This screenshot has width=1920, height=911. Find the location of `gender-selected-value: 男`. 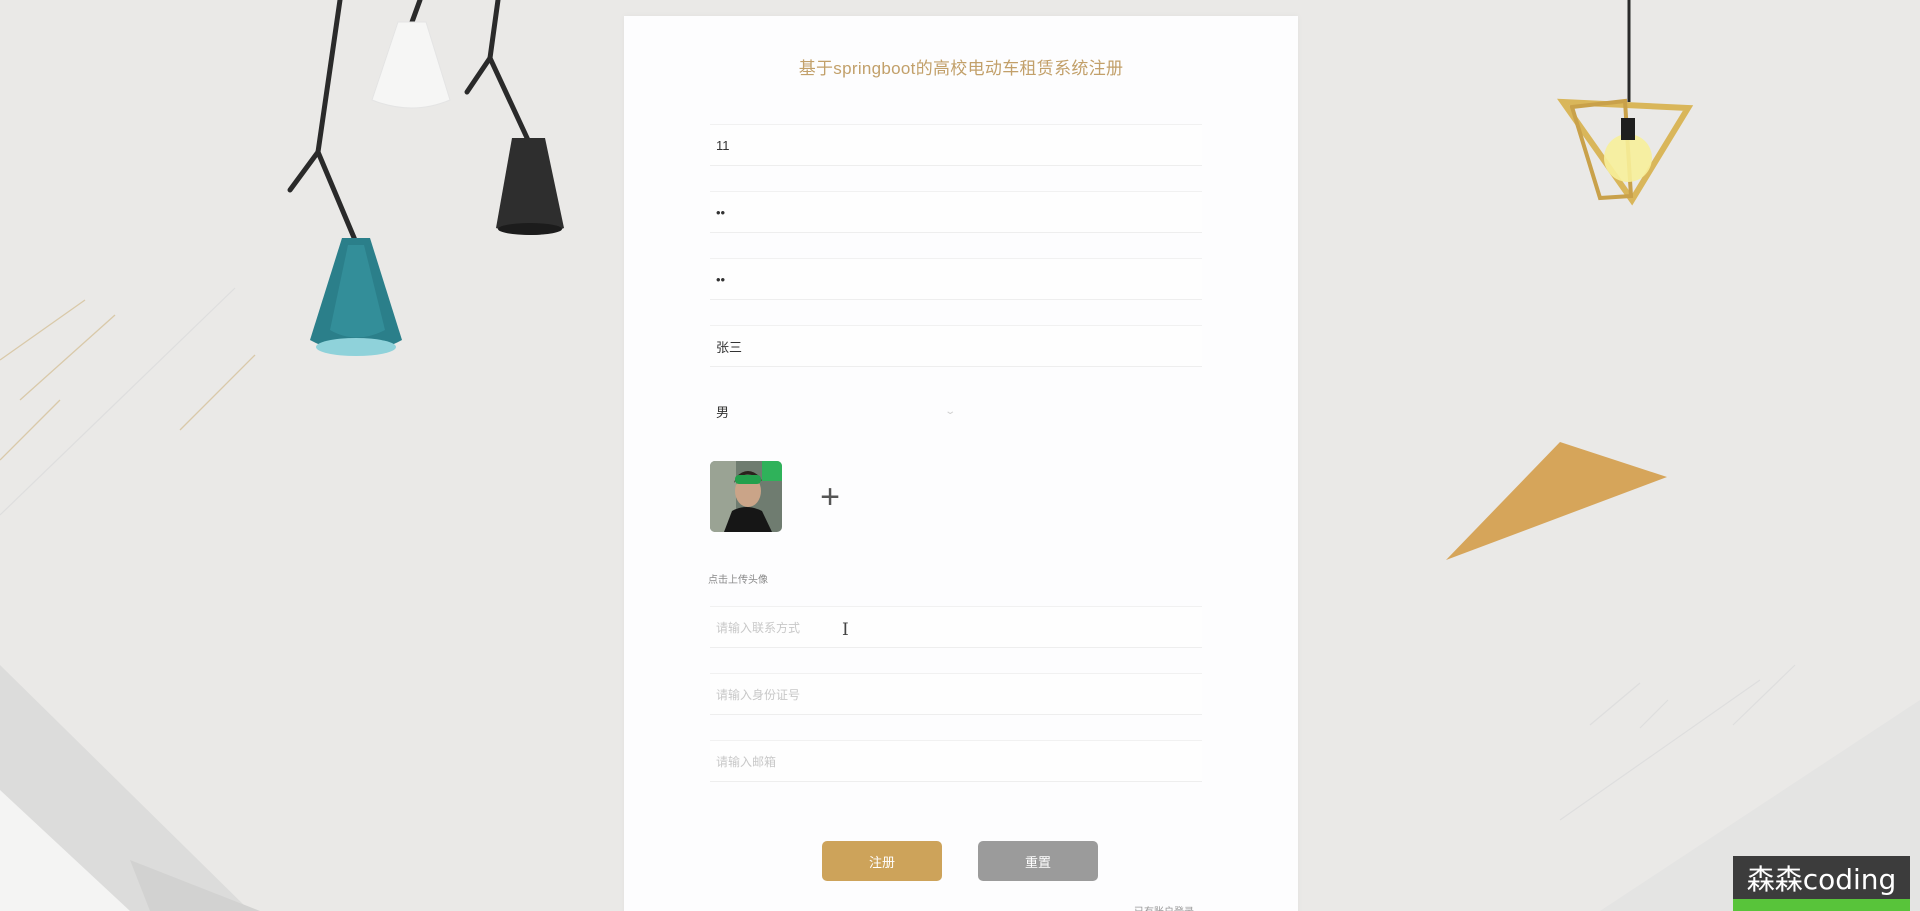

gender-selected-value: 男 is located at coordinates (723, 412).